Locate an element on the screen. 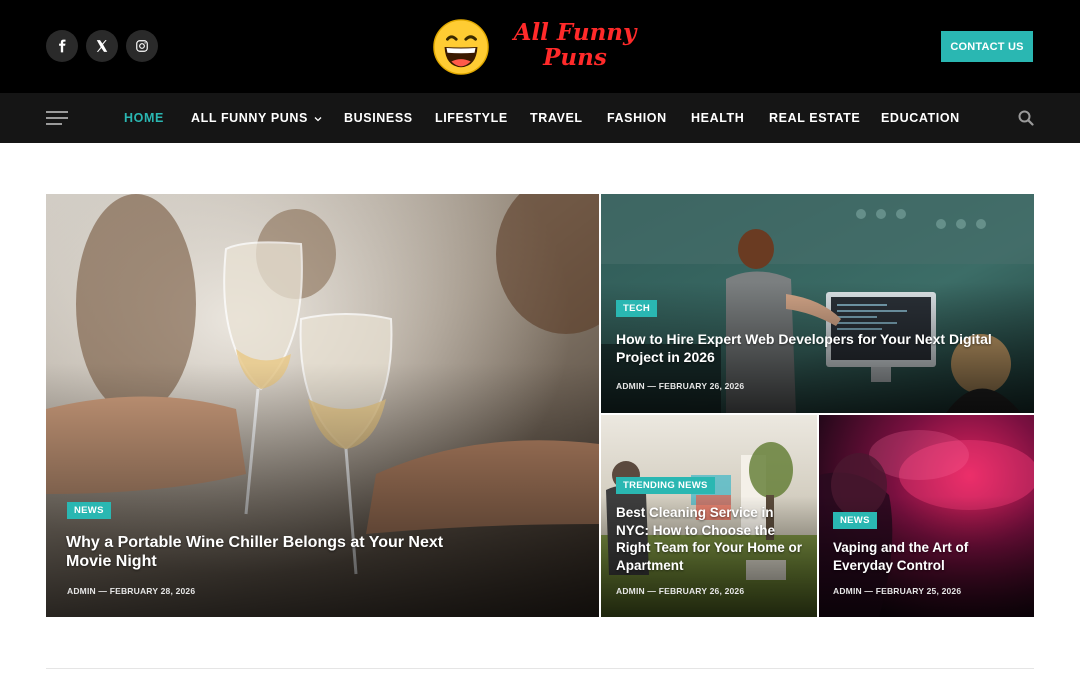  category-badge: TRENDING NEWS is located at coordinates (665, 485).